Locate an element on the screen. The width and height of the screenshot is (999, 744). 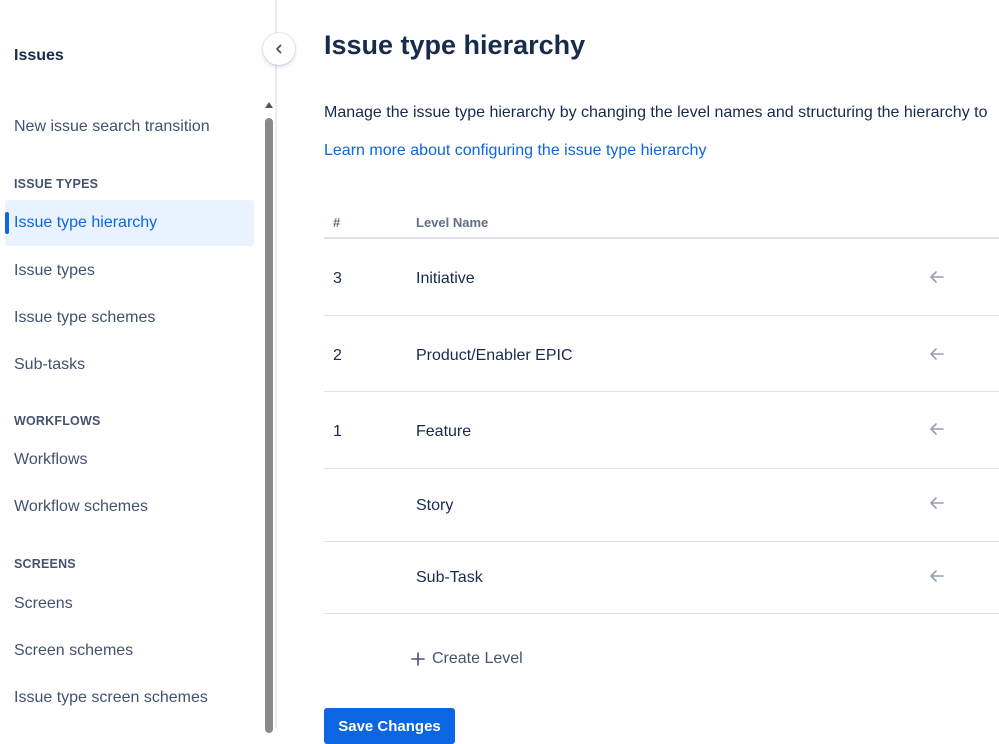
sidebar-item-screens: Screens is located at coordinates (129, 604).